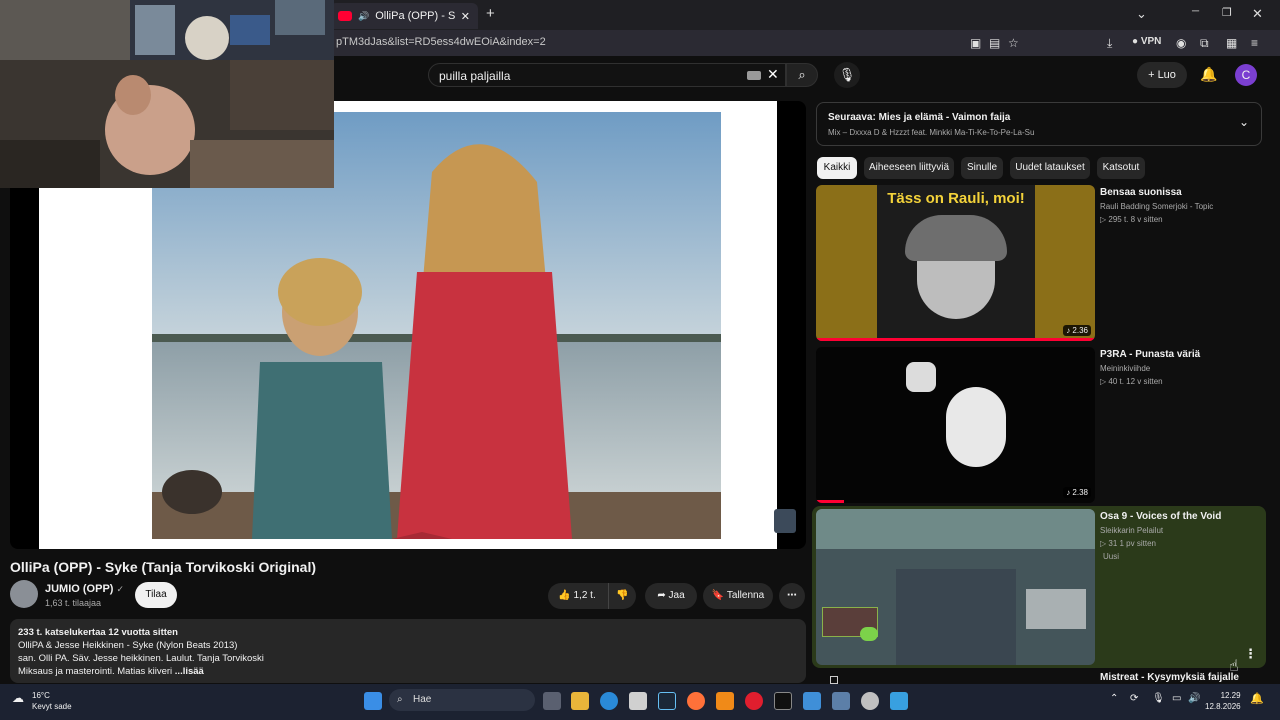 The image size is (1280, 720). Describe the element at coordinates (738, 596) in the screenshot. I see `save-button: 🔖 Tallenna` at that location.